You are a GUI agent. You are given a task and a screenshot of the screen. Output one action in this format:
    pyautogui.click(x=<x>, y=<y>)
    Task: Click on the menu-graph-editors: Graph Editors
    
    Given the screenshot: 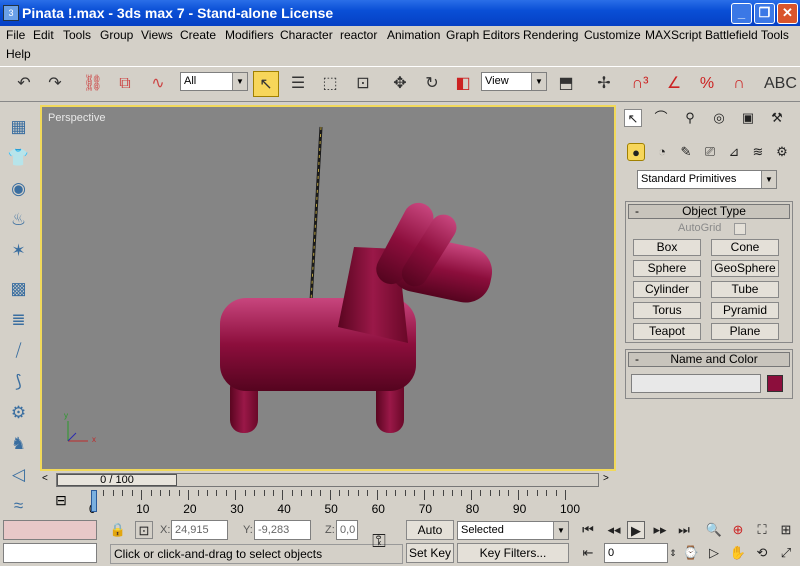 What is the action you would take?
    pyautogui.click(x=483, y=35)
    